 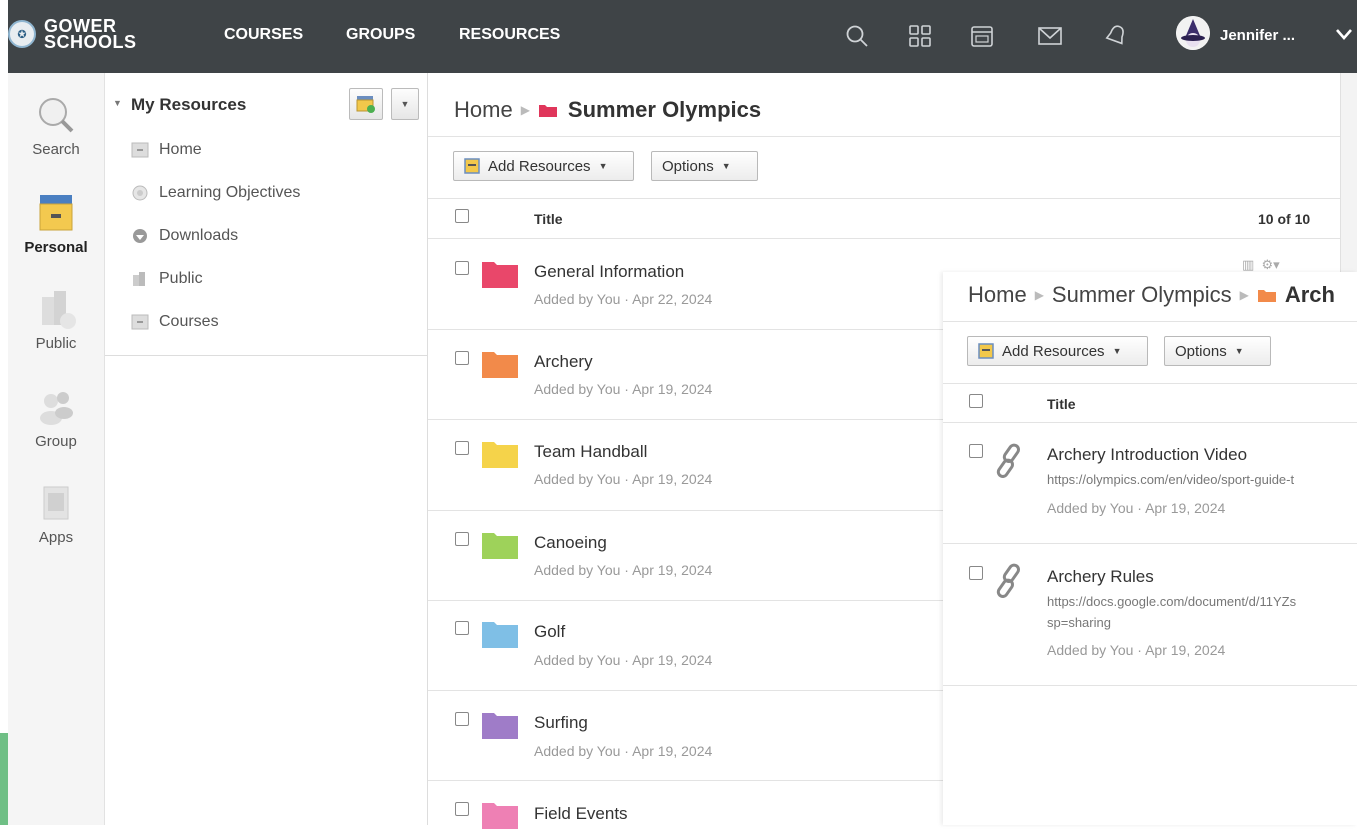 I want to click on row-title: Surfing, so click(x=561, y=723).